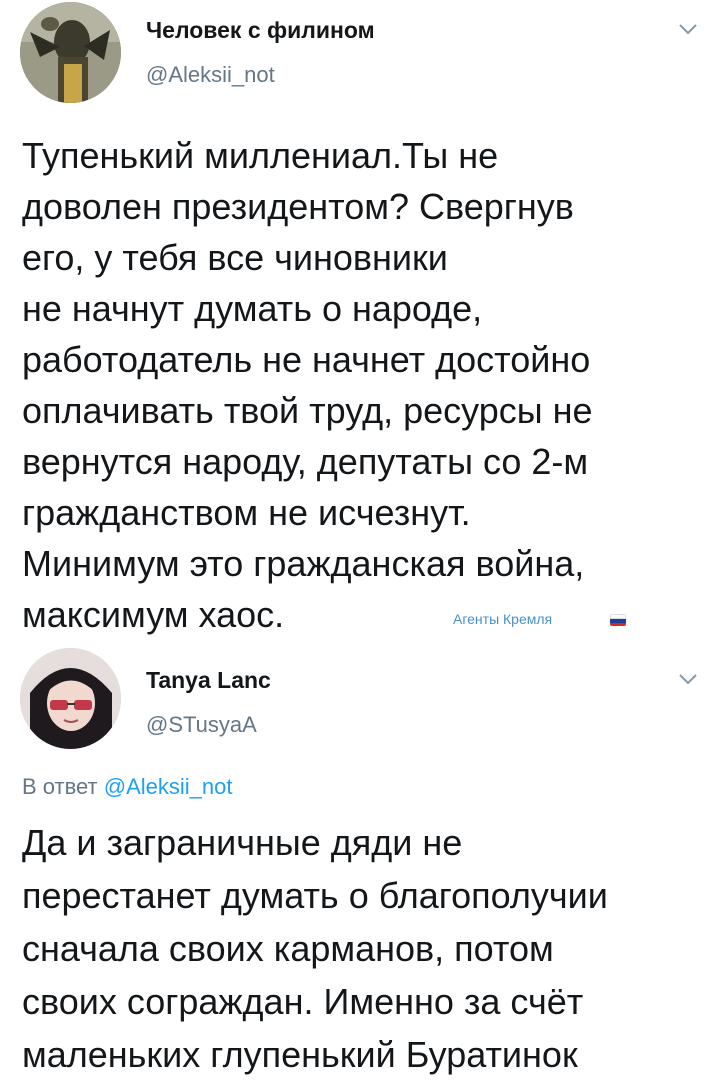  What do you see at coordinates (618, 620) in the screenshot?
I see `russian-flag-icon` at bounding box center [618, 620].